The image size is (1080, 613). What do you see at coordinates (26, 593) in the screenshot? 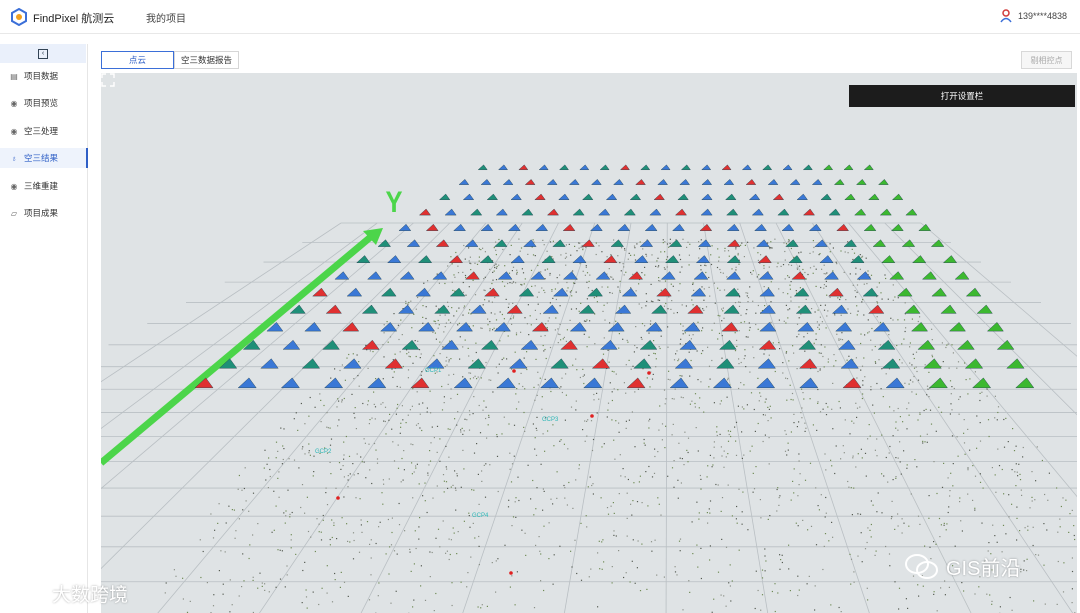
I see `watermark-logo-icon` at bounding box center [26, 593].